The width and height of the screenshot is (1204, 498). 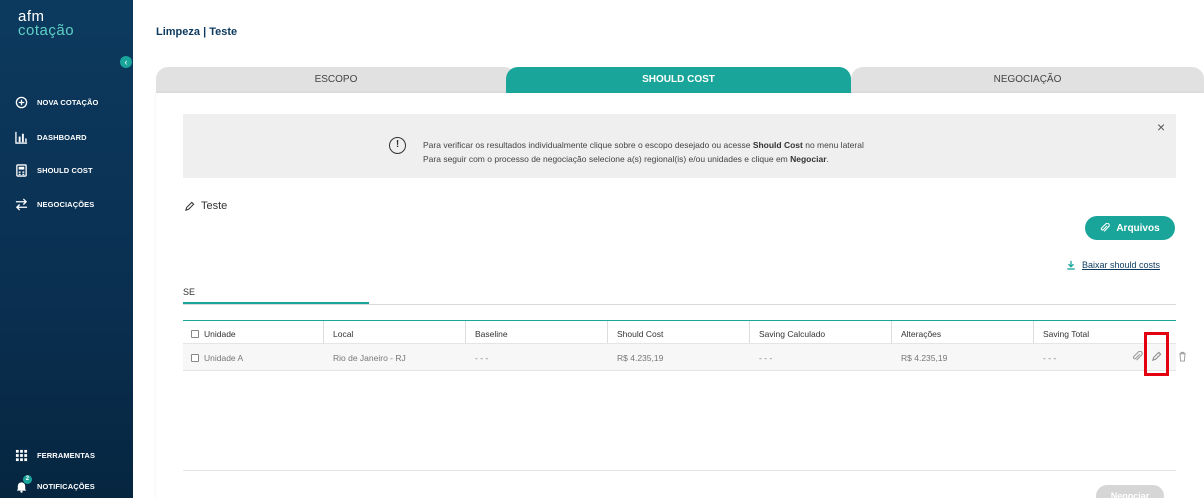 I want to click on header-baseline: Baseline, so click(x=491, y=334).